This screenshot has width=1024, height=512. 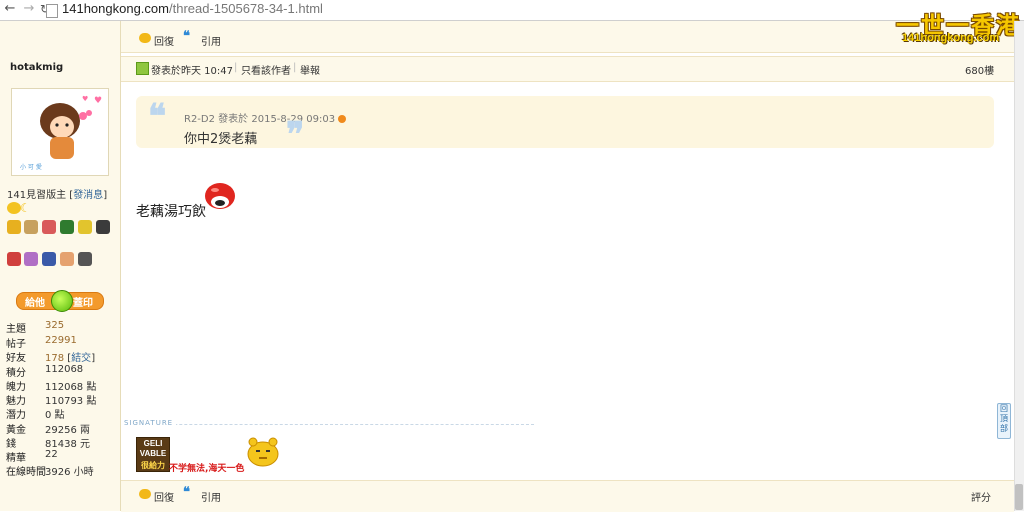 I want to click on author-name: hotakmig, so click(x=36, y=67).